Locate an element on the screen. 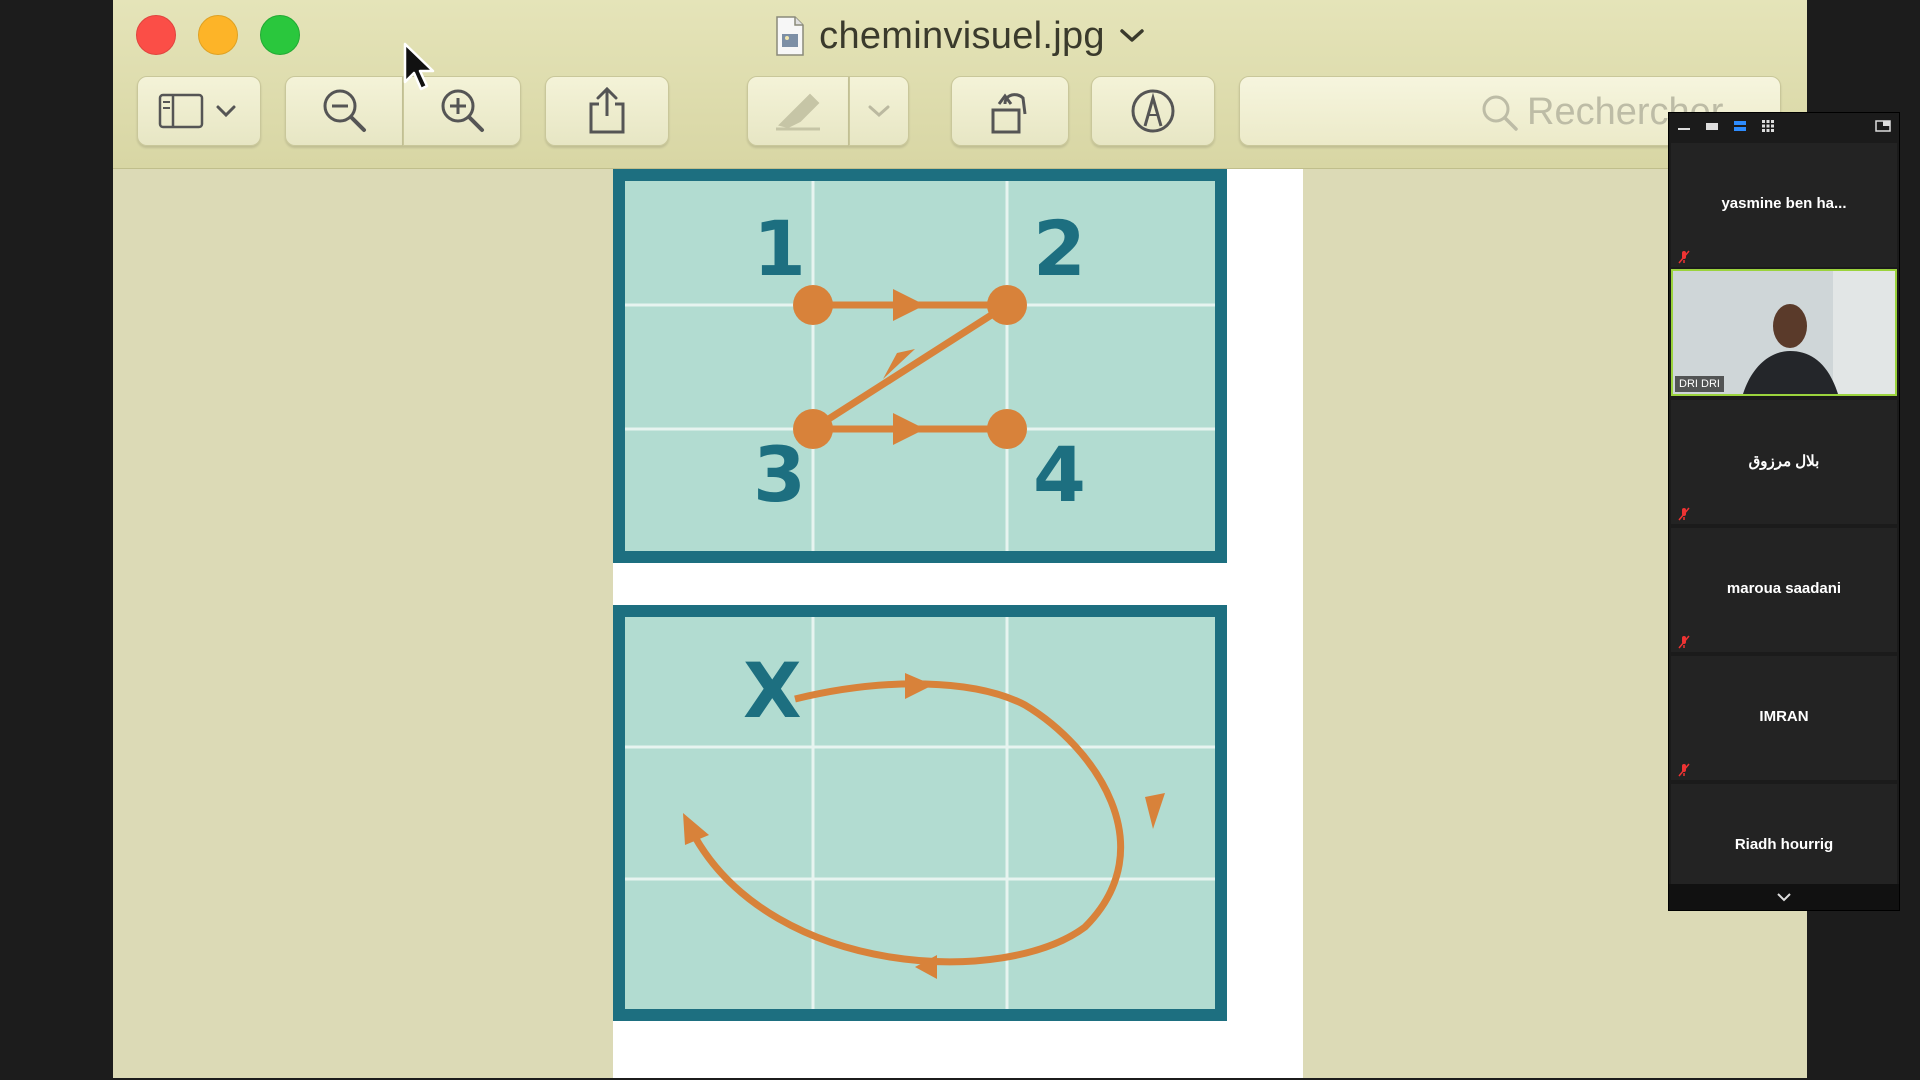 The image size is (1920, 1080). participant-name: بلال مرزوق is located at coordinates (1784, 461).